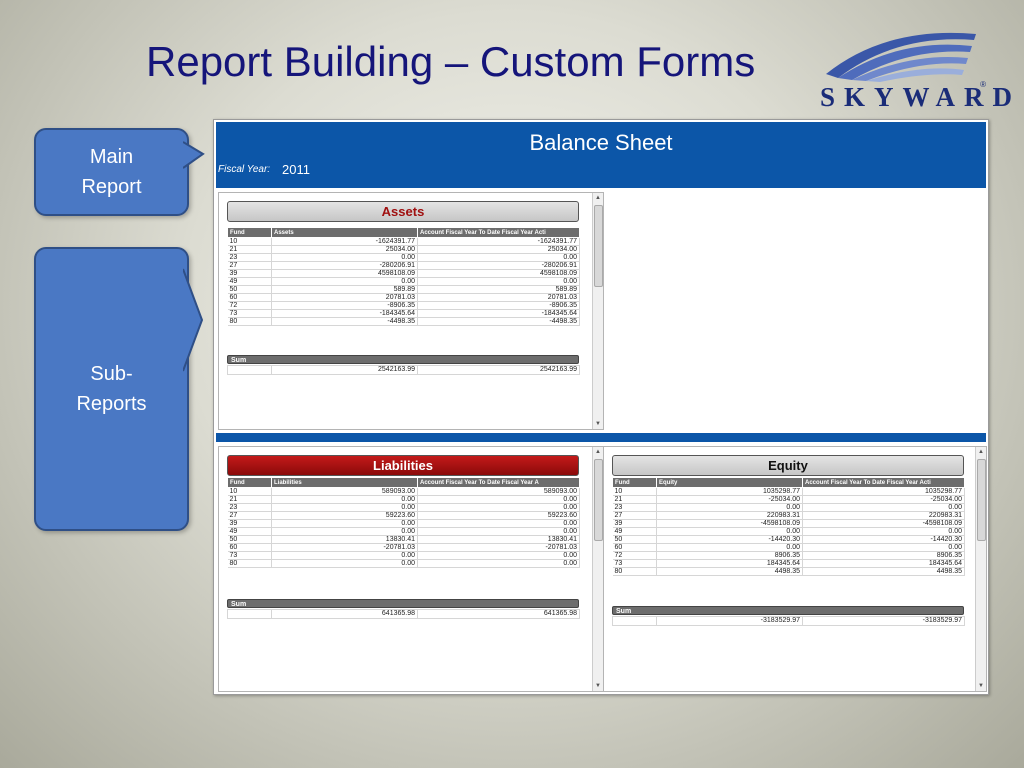 The width and height of the screenshot is (1024, 768). What do you see at coordinates (344, 321) in the screenshot?
I see `table-cell: -4498.35` at bounding box center [344, 321].